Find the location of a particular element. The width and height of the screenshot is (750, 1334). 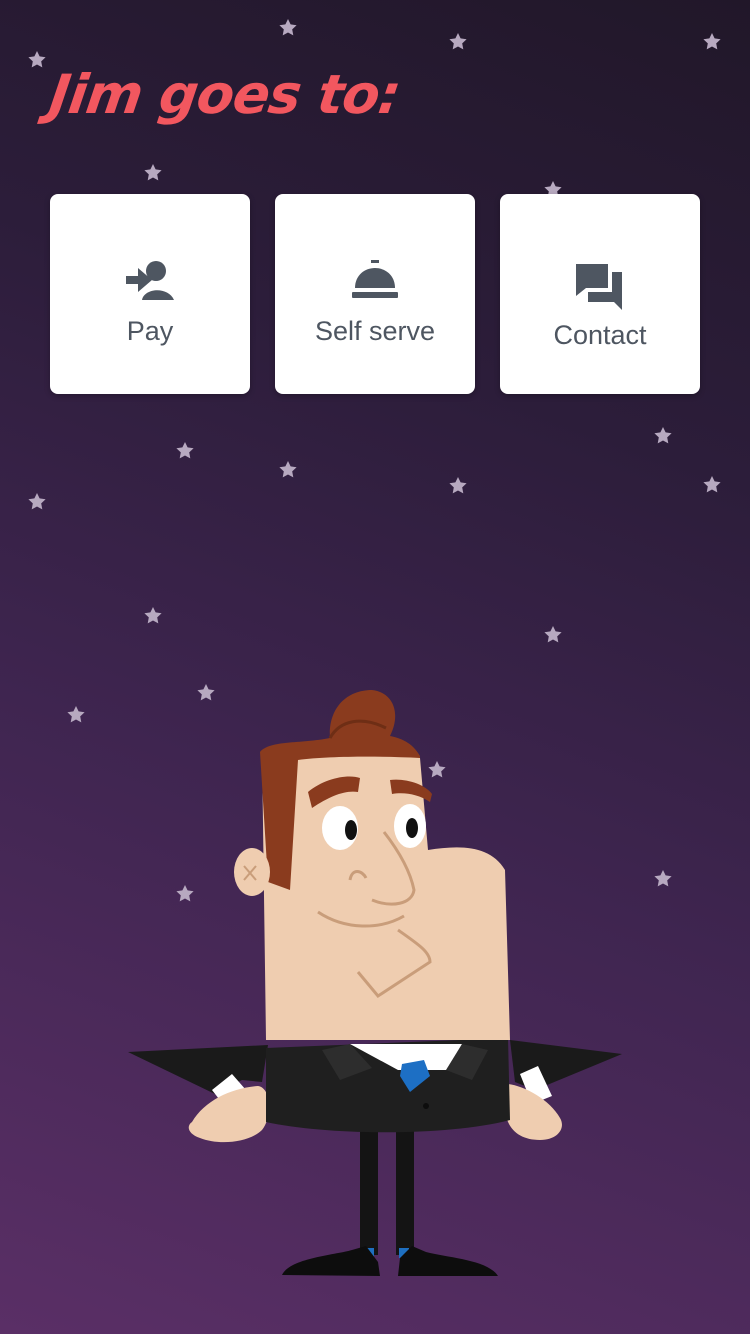

self-serve-label: Self serve is located at coordinates (375, 331).